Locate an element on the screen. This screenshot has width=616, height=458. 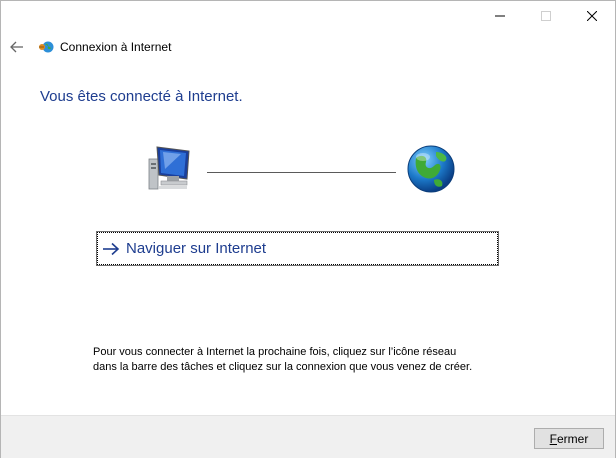
close-window-button is located at coordinates (592, 16).